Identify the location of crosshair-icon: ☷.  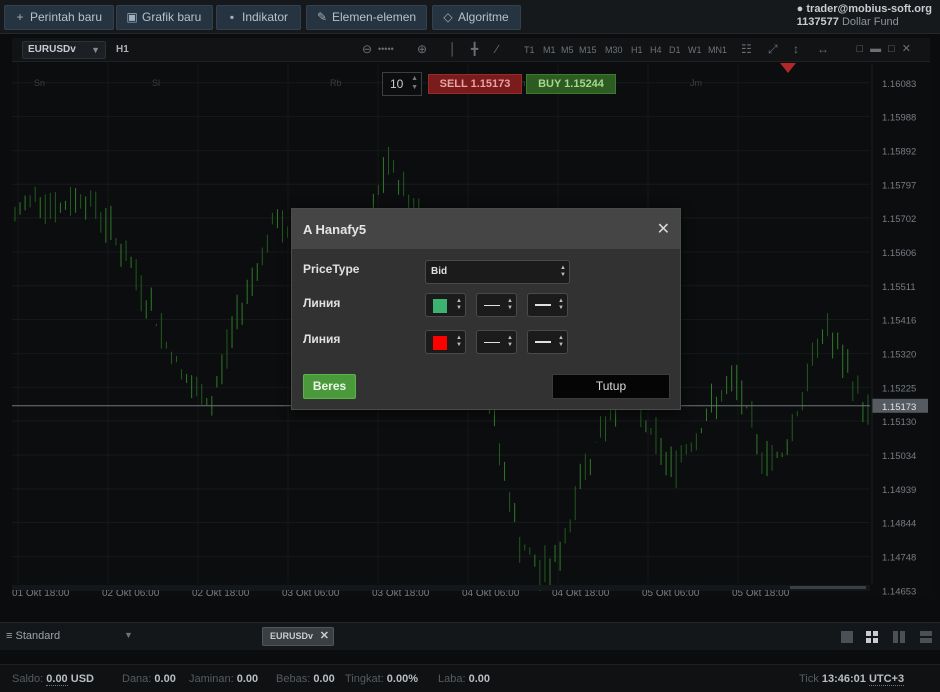
(746, 49).